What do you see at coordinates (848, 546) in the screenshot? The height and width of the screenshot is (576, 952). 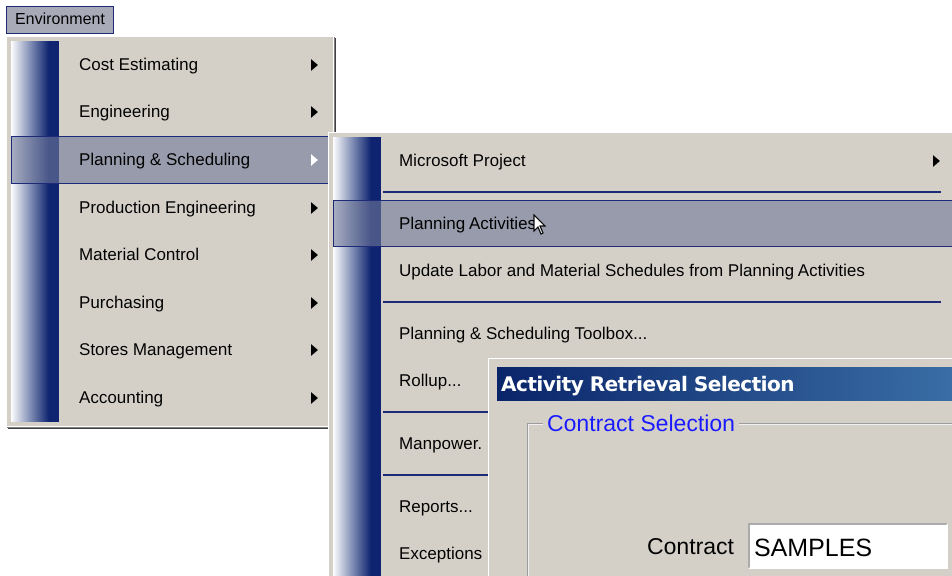 I see `contract-input-field: SAMPLES` at bounding box center [848, 546].